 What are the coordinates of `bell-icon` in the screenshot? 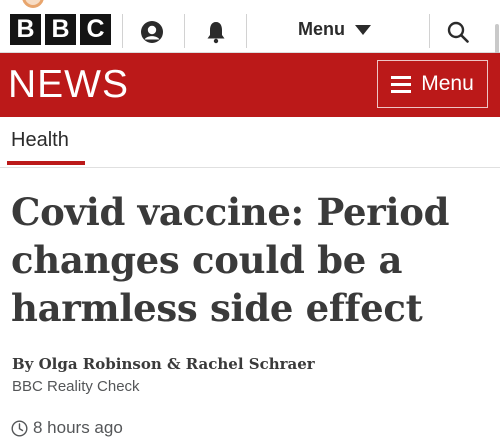 It's located at (216, 33).